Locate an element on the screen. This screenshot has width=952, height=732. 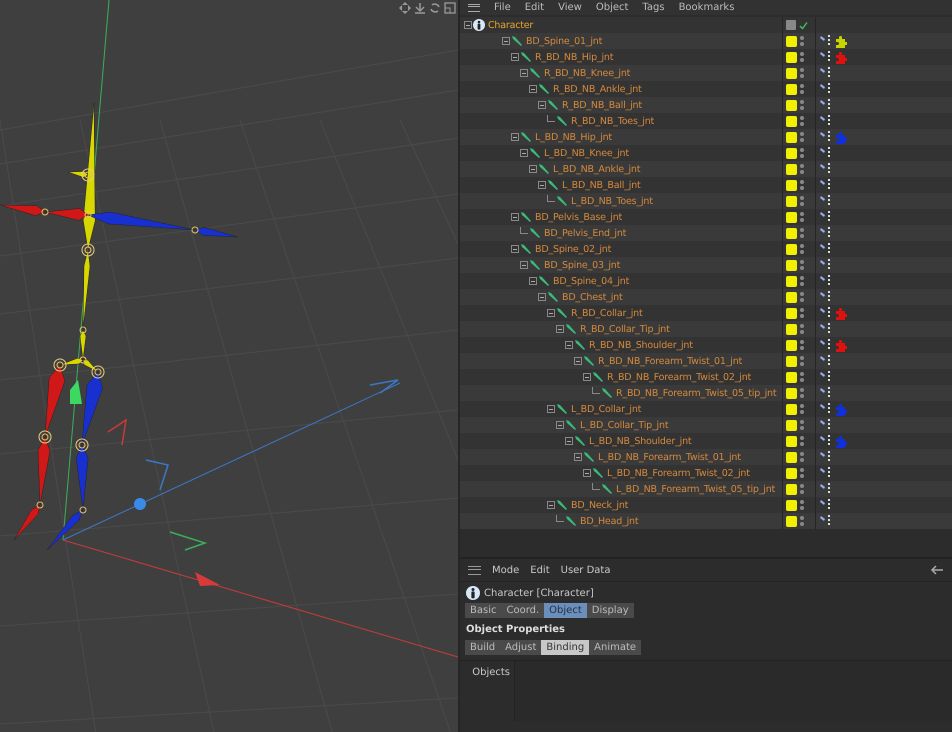
object-name: R_BD_NB_Shoulder_jnt is located at coordinates (641, 345).